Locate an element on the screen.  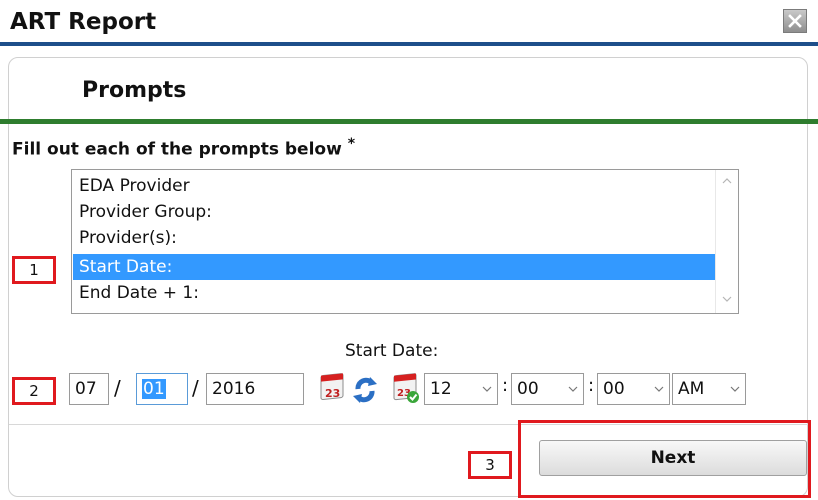
minute-select: 00 is located at coordinates (547, 389).